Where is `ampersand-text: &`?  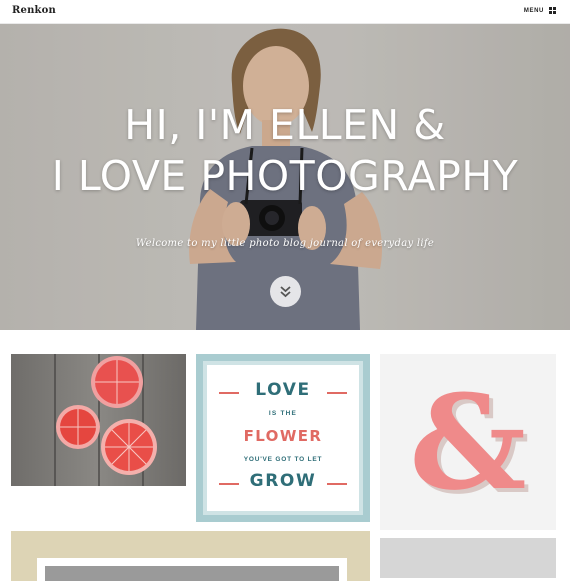 ampersand-text: & is located at coordinates (467, 442).